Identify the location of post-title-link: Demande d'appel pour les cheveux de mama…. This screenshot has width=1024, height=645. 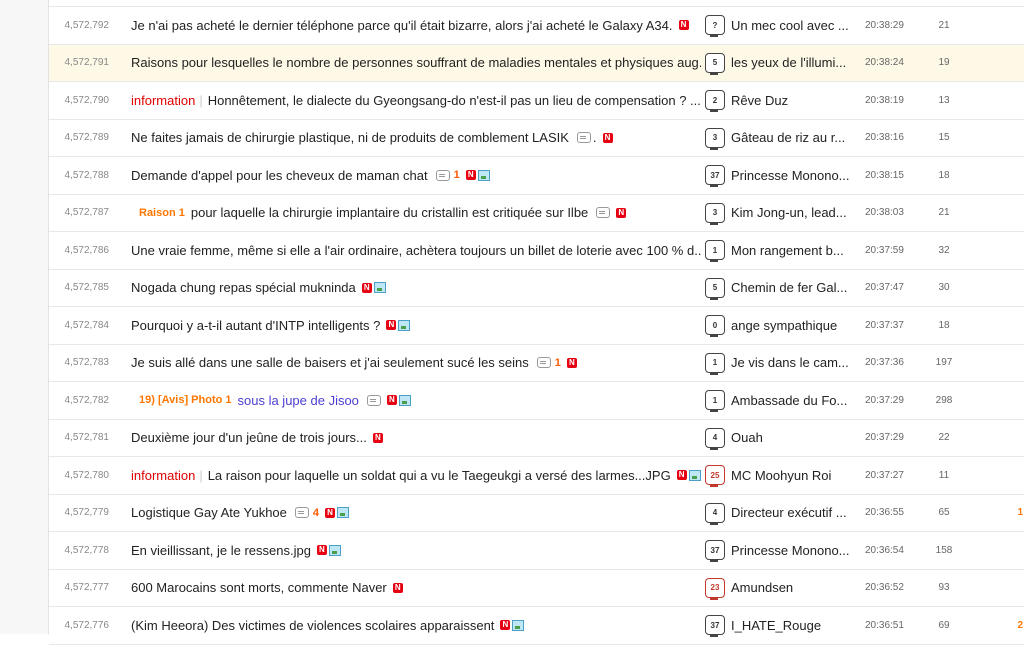
(279, 175).